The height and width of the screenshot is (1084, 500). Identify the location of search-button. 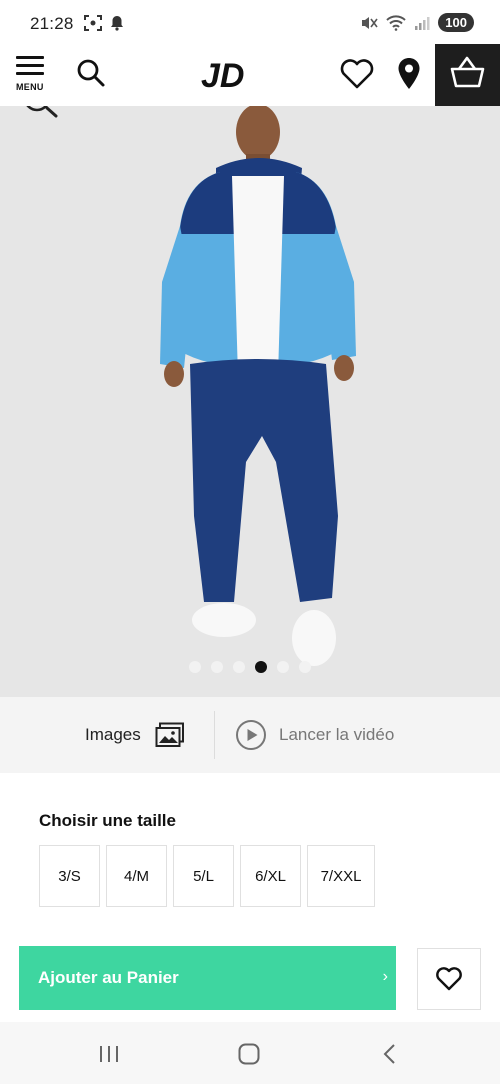
(92, 74).